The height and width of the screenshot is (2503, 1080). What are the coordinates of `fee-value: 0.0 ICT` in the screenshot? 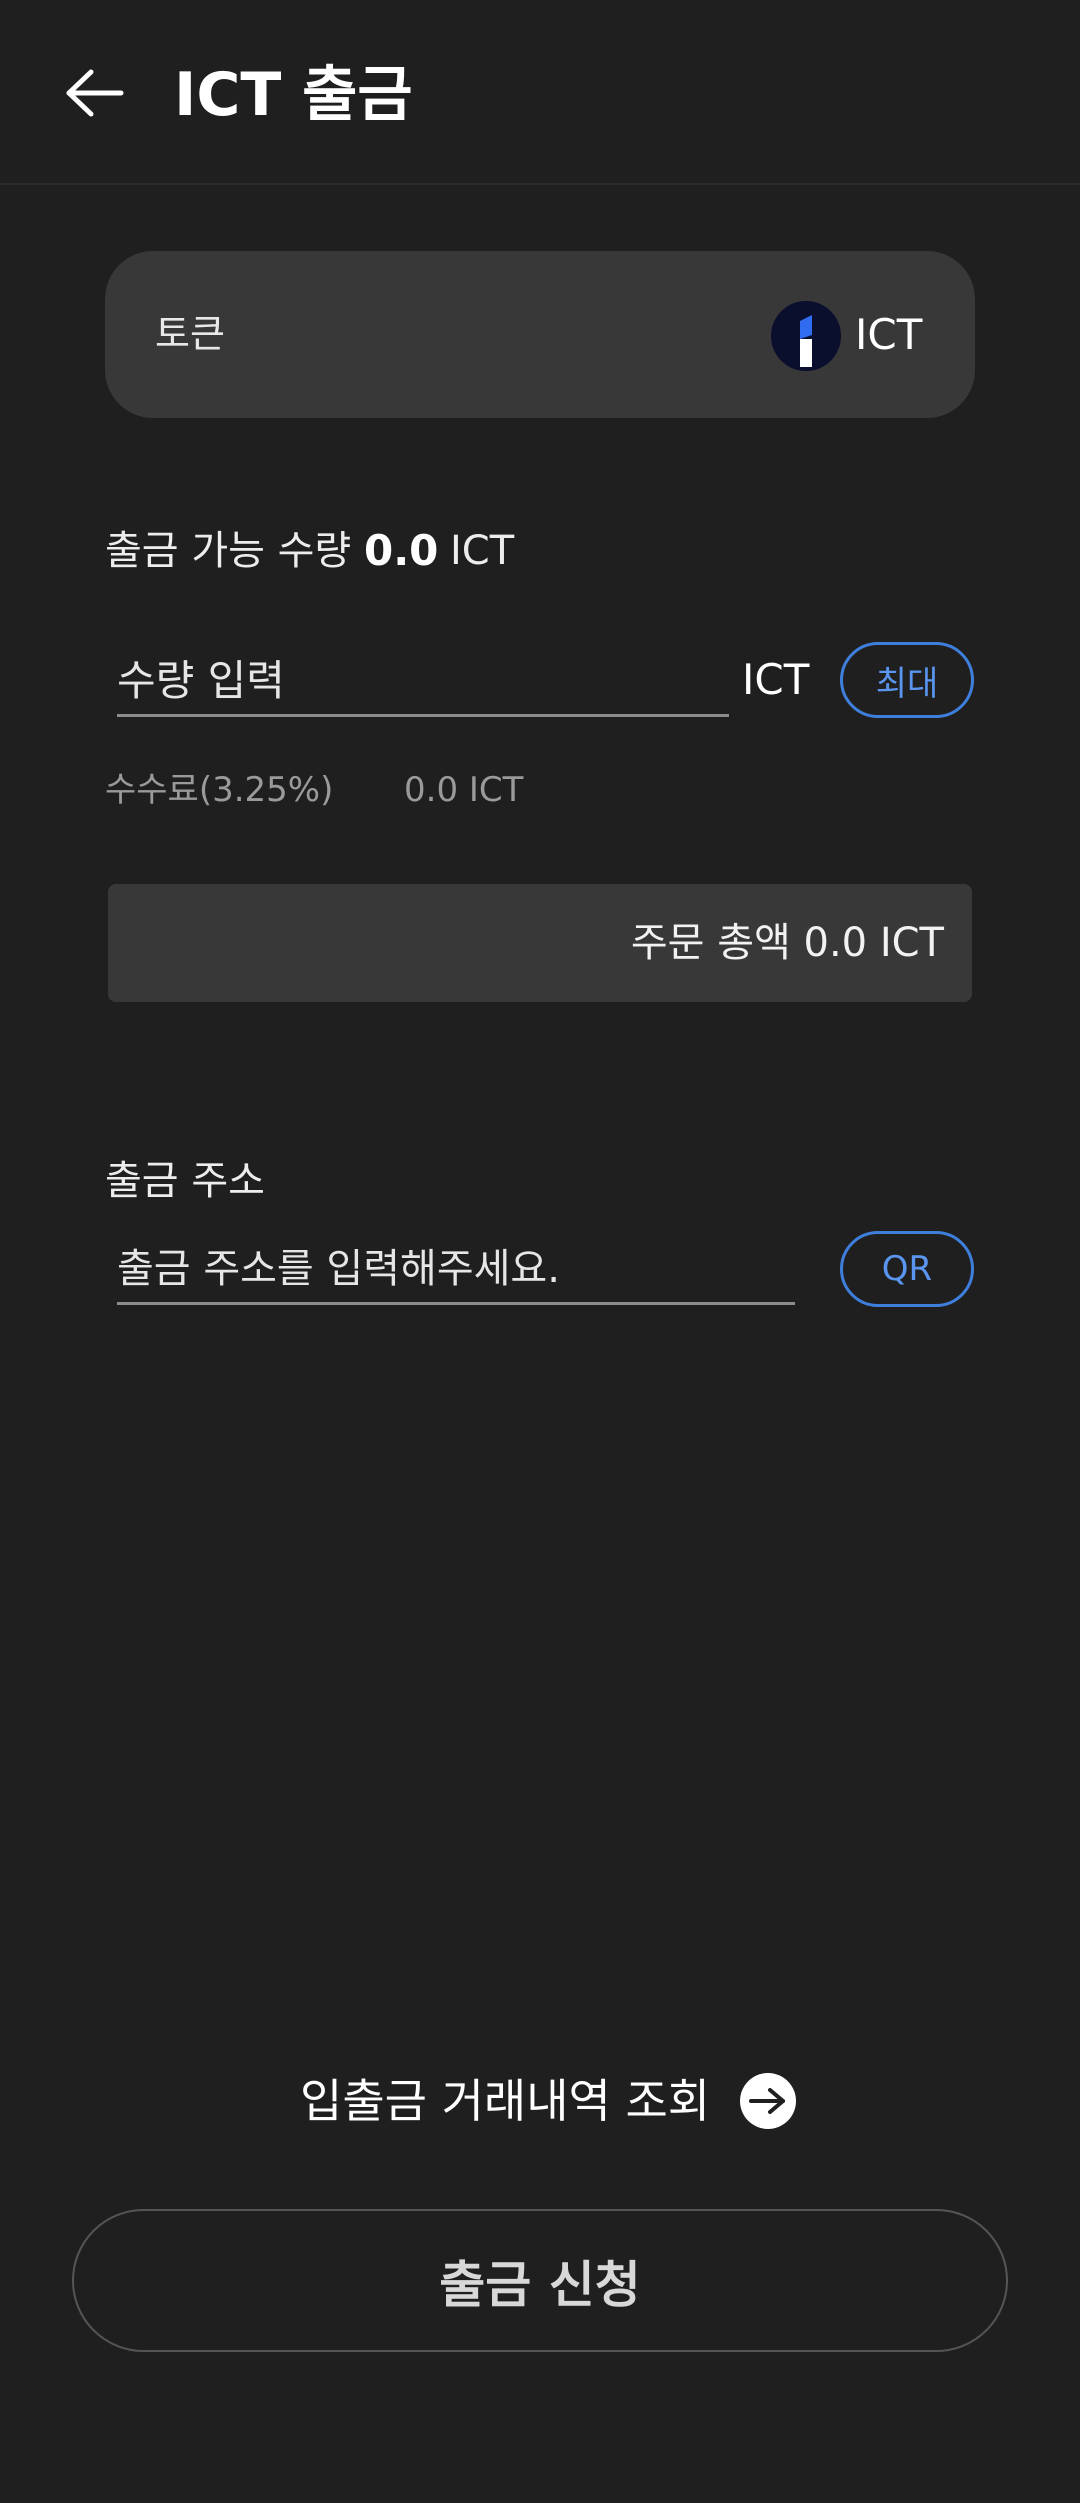 It's located at (464, 790).